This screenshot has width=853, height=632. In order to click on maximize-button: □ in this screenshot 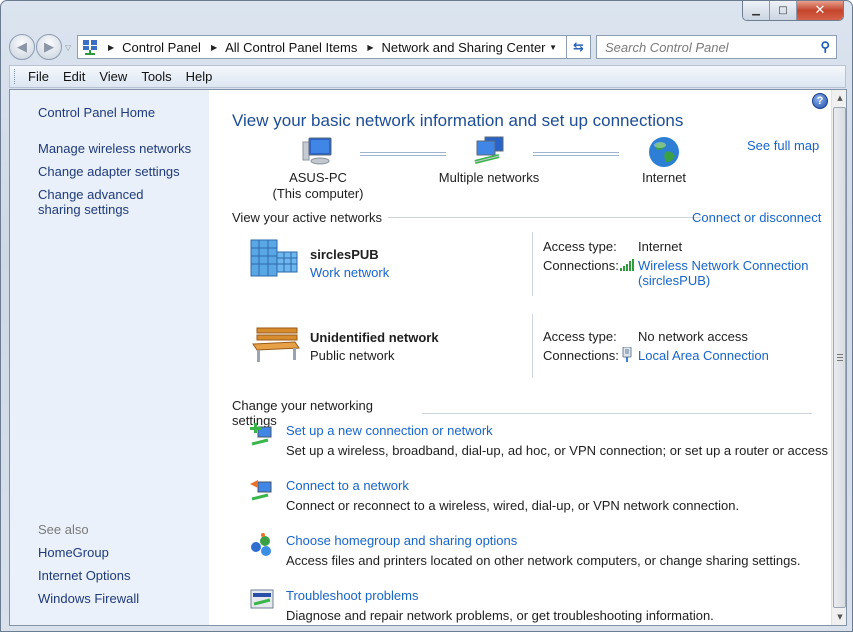, I will do `click(783, 10)`.